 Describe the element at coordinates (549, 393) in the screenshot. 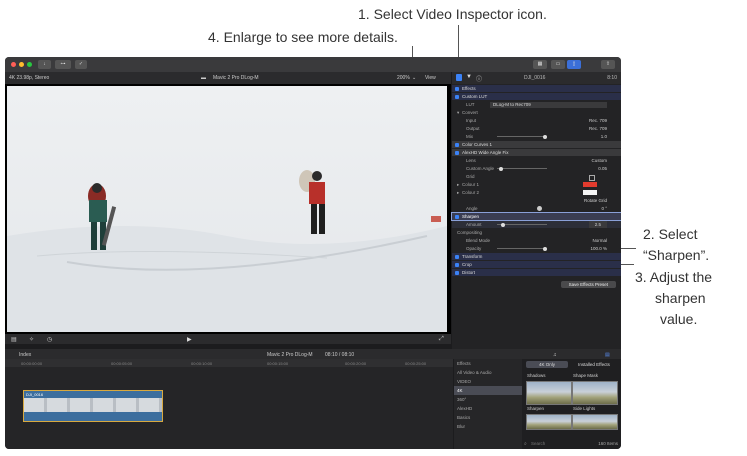

I see `effect-thumb-sharpen` at that location.